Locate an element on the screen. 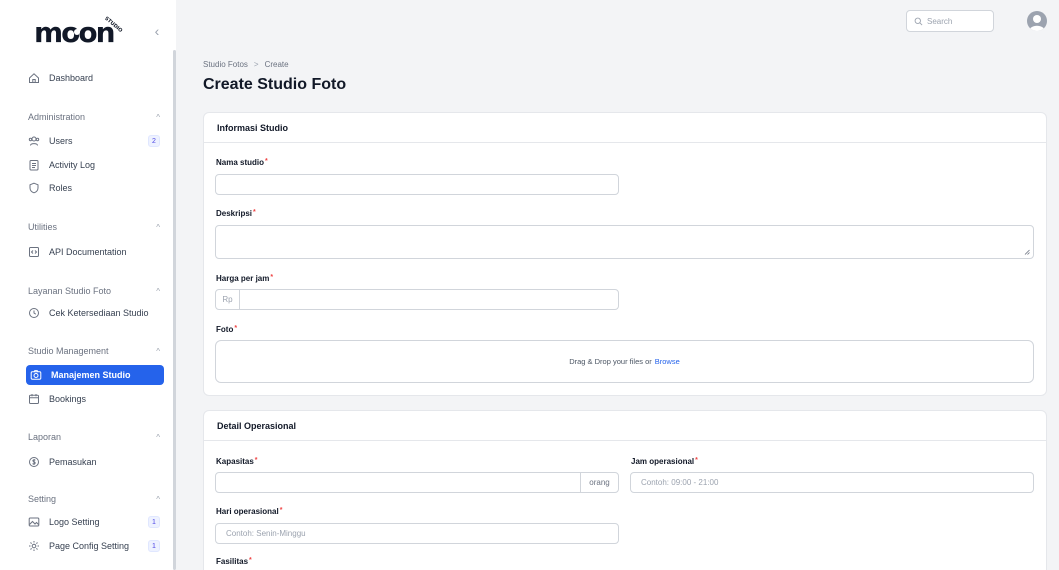 Image resolution: width=1059 pixels, height=570 pixels. group-administration: Administration ^ is located at coordinates (94, 117).